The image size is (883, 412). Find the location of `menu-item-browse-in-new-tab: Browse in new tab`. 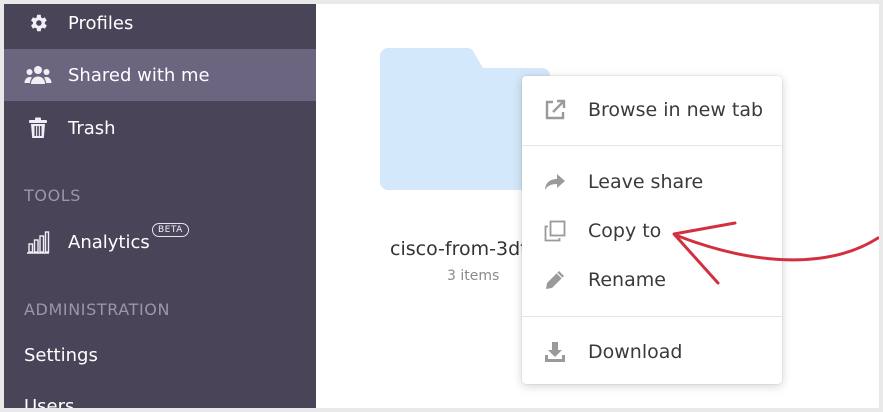

menu-item-browse-in-new-tab: Browse in new tab is located at coordinates (652, 110).